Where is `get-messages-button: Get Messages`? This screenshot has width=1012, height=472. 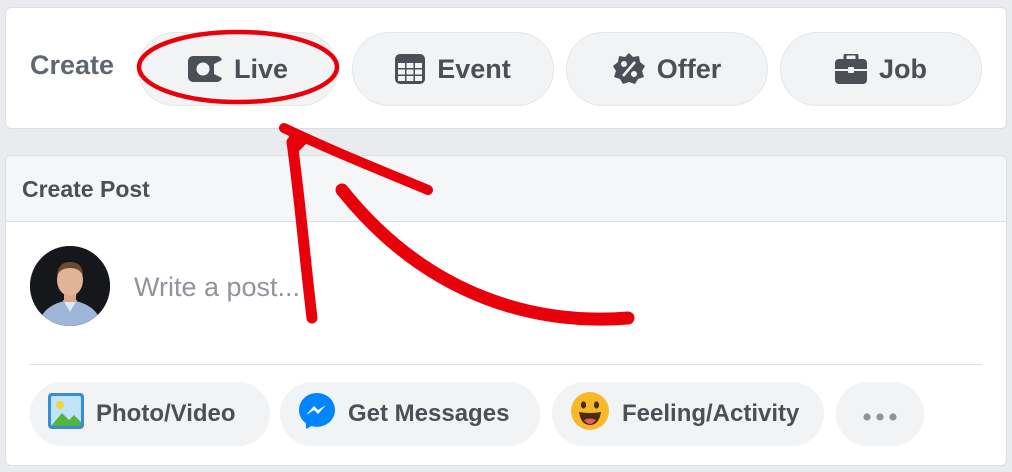 get-messages-button: Get Messages is located at coordinates (410, 414).